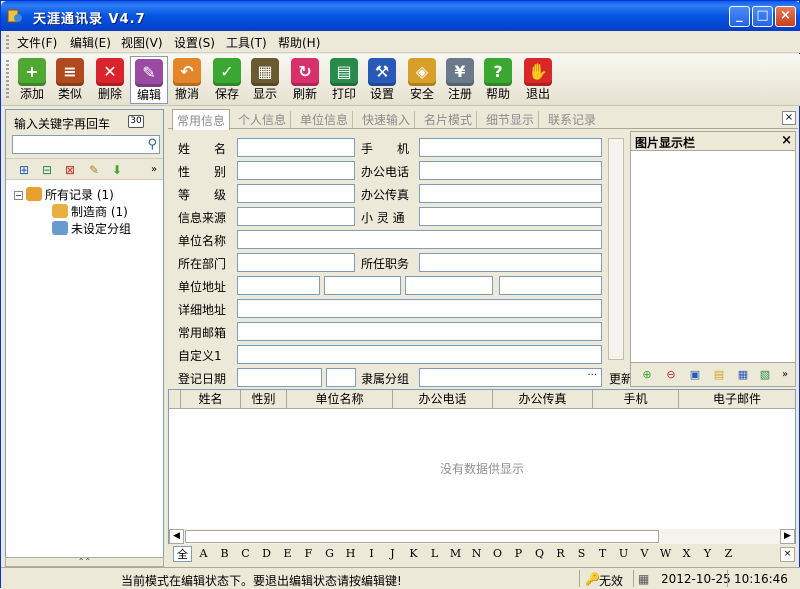  Describe the element at coordinates (765, 375) in the screenshot. I see `fit-image-icon: ▧` at that location.